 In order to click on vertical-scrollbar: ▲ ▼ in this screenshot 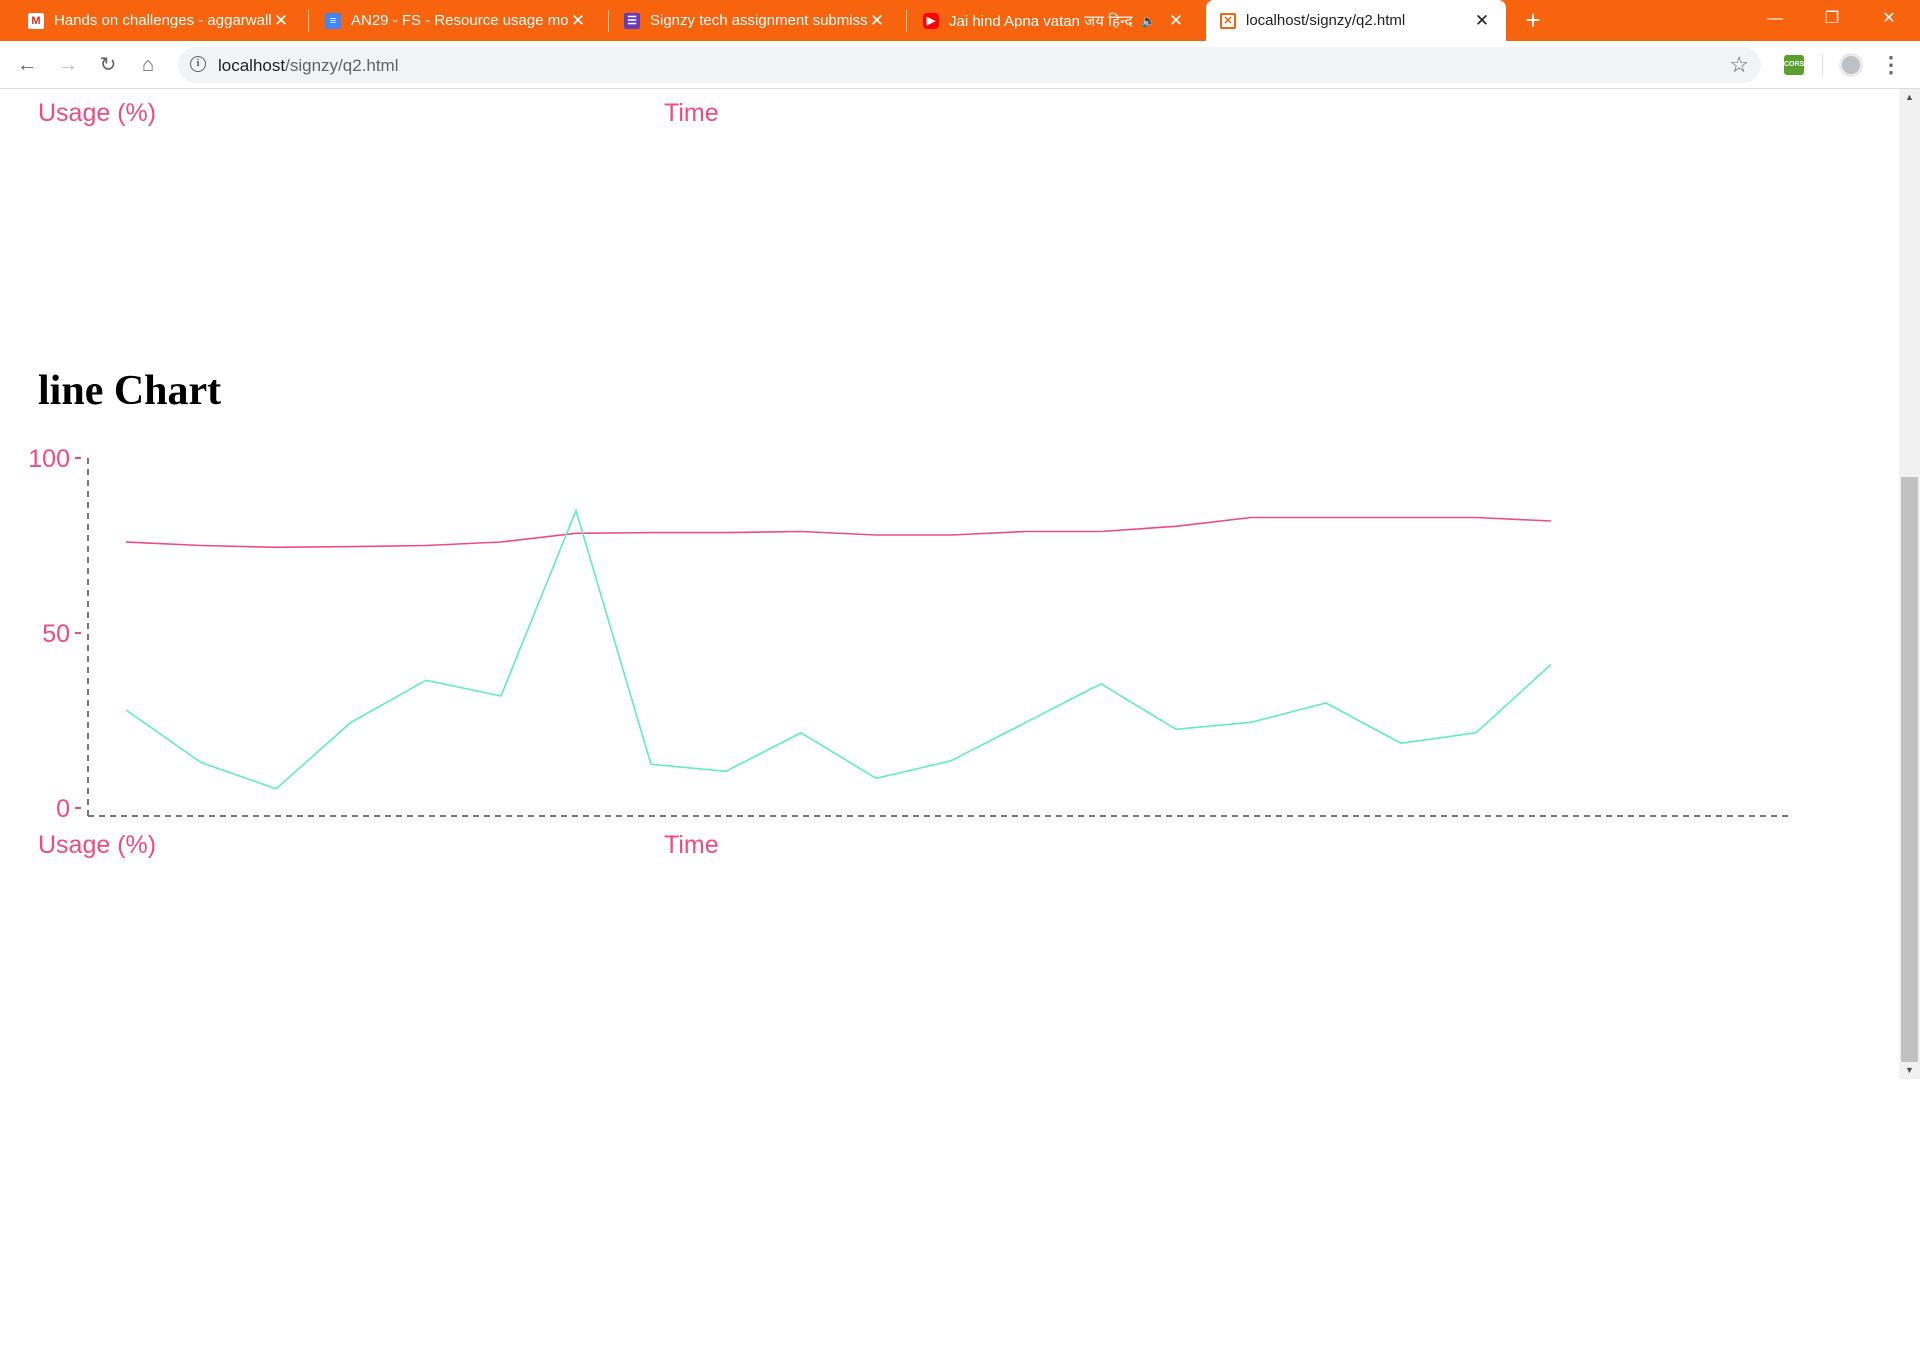, I will do `click(1909, 584)`.